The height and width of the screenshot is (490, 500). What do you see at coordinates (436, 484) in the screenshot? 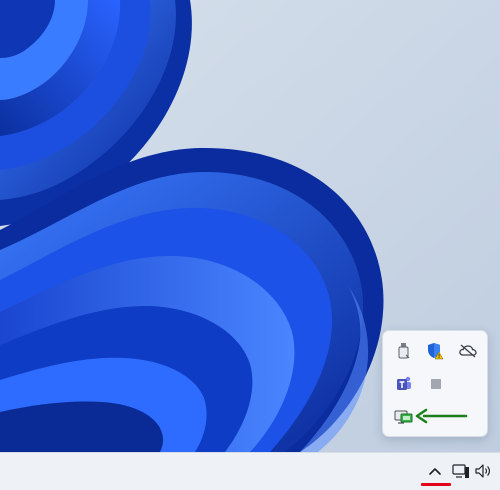
I see `active-indicator-underline` at bounding box center [436, 484].